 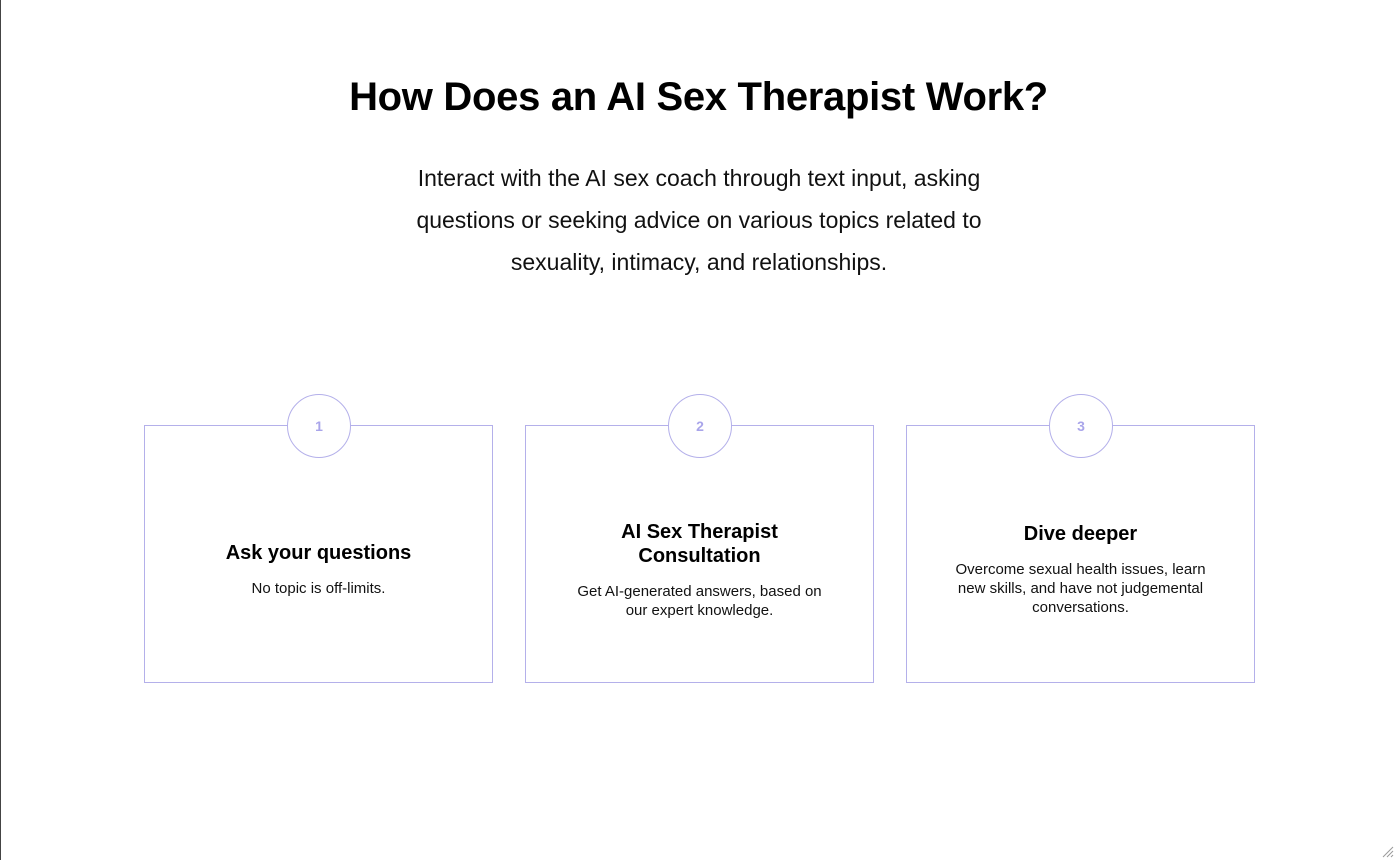 What do you see at coordinates (1080, 534) in the screenshot?
I see `step-title: Dive deeper` at bounding box center [1080, 534].